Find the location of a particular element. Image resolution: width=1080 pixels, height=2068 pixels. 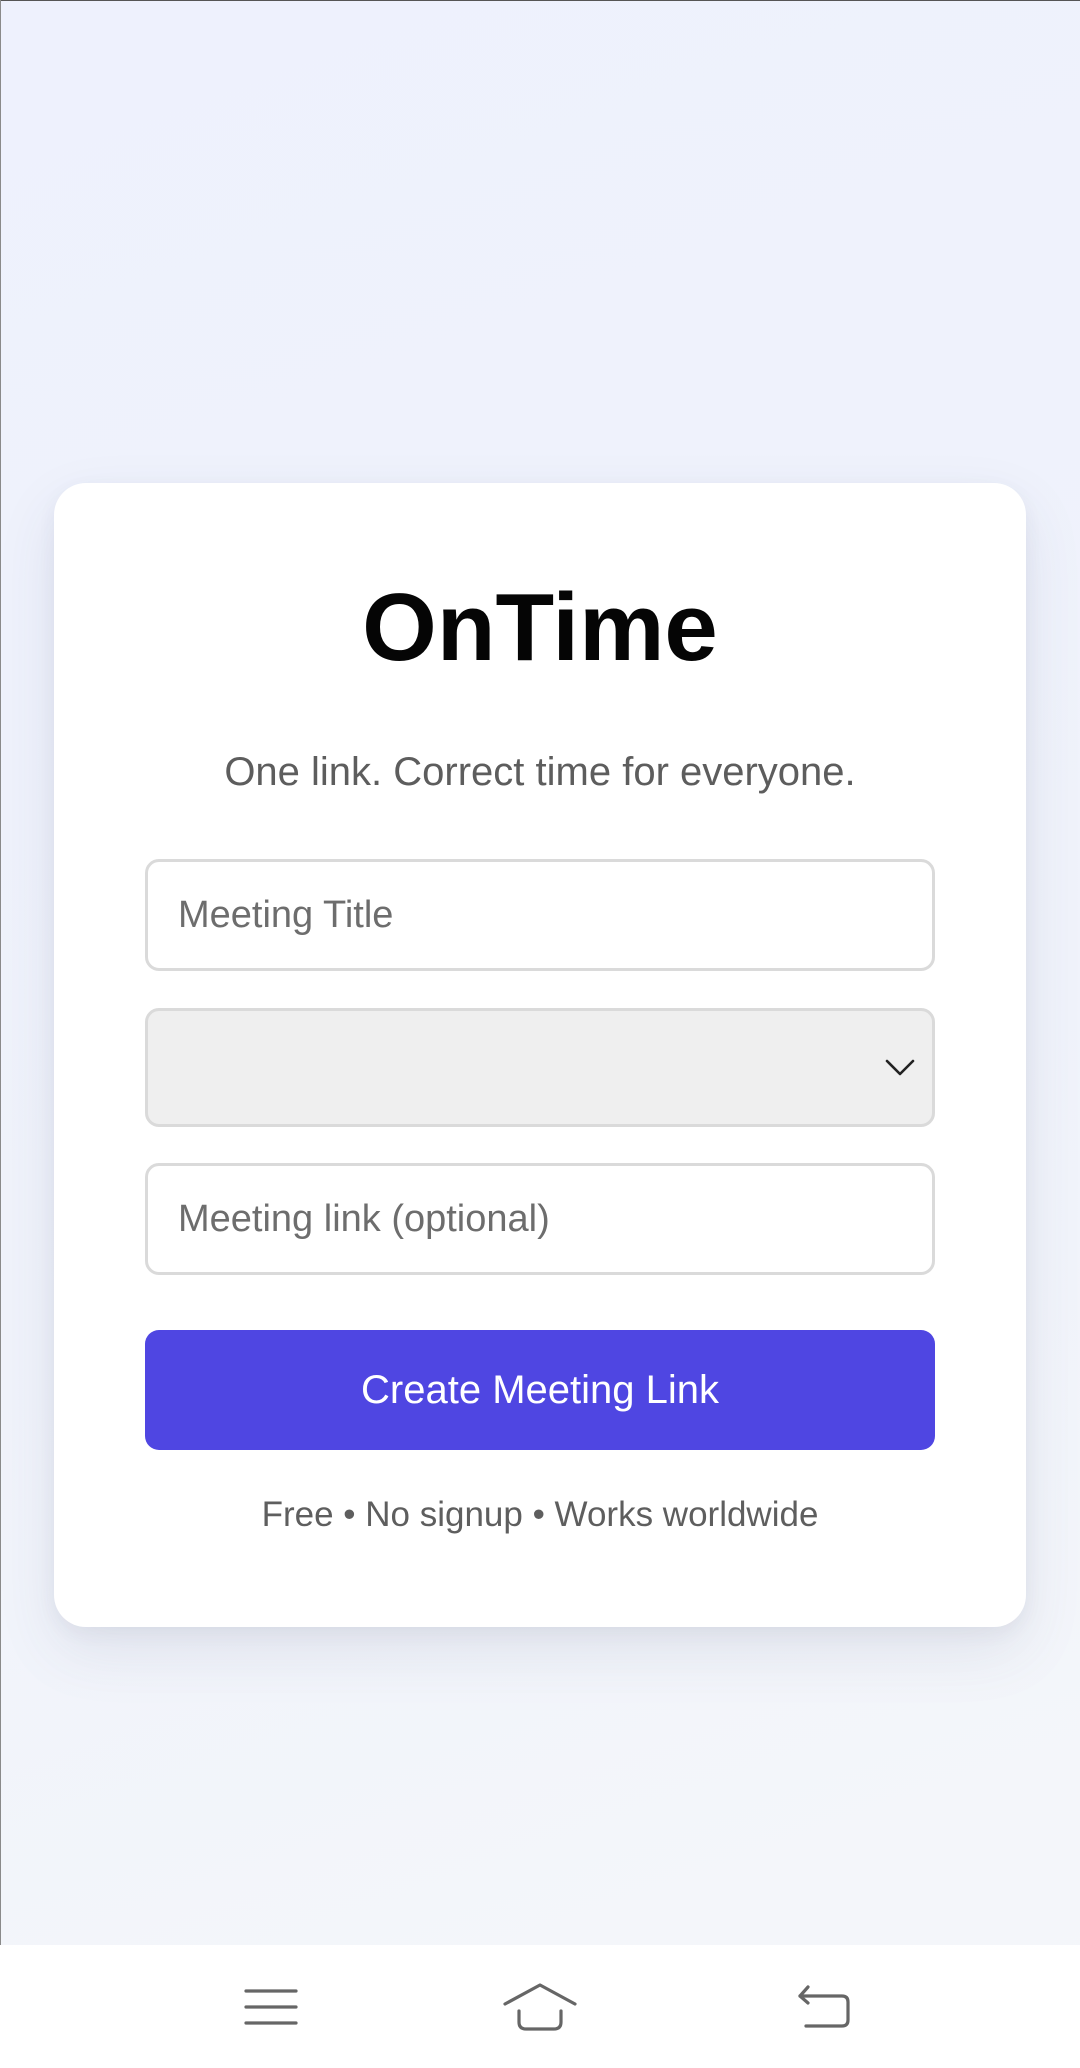

meeting-title-input is located at coordinates (540, 915).